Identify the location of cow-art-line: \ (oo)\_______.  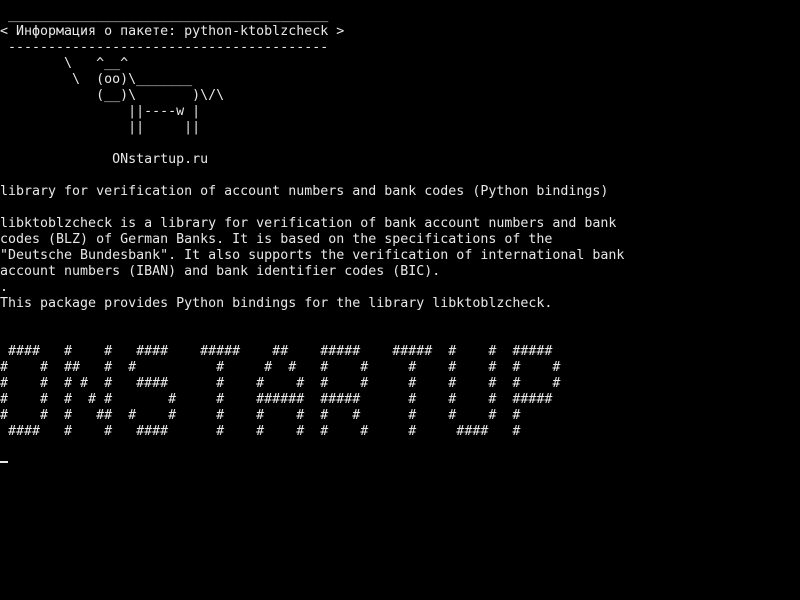
(96, 79).